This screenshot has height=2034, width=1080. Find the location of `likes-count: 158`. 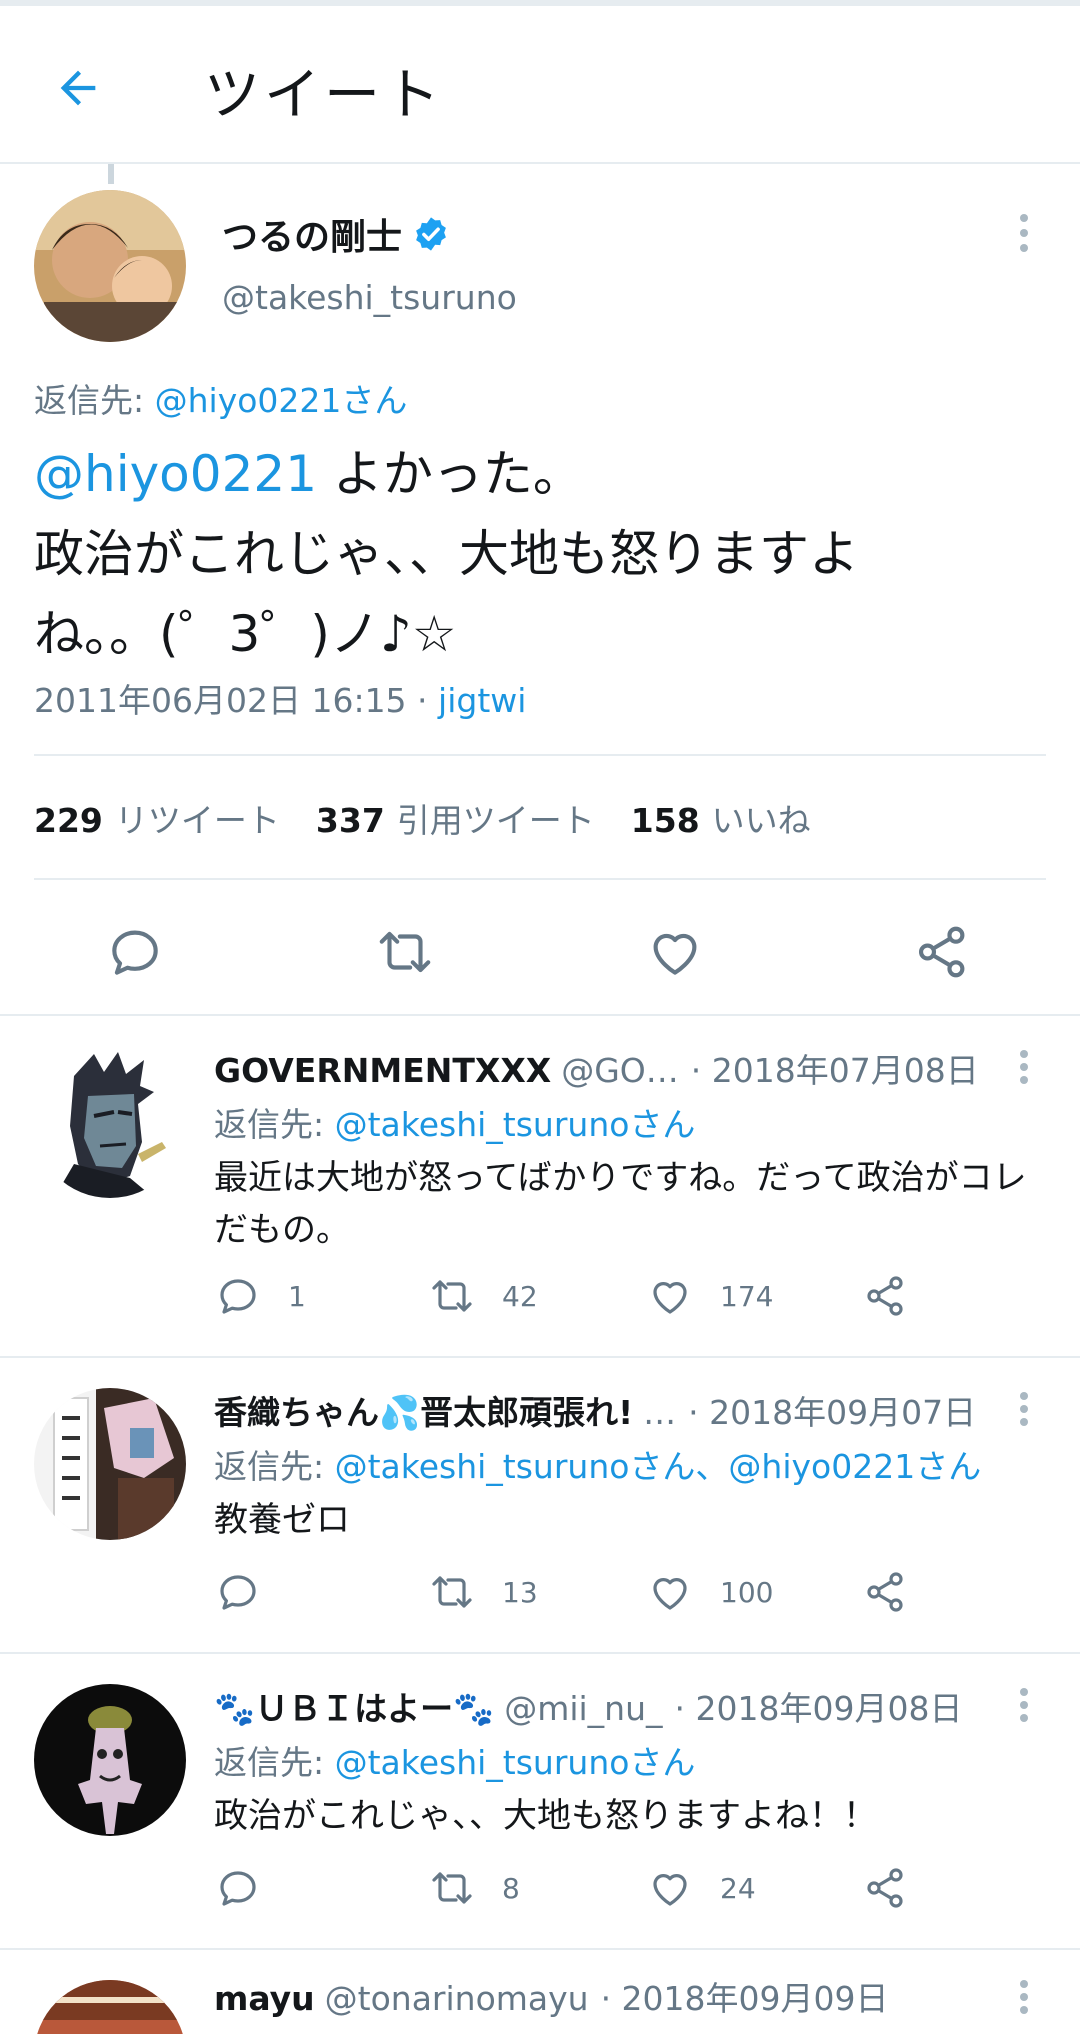

likes-count: 158 is located at coordinates (665, 820).